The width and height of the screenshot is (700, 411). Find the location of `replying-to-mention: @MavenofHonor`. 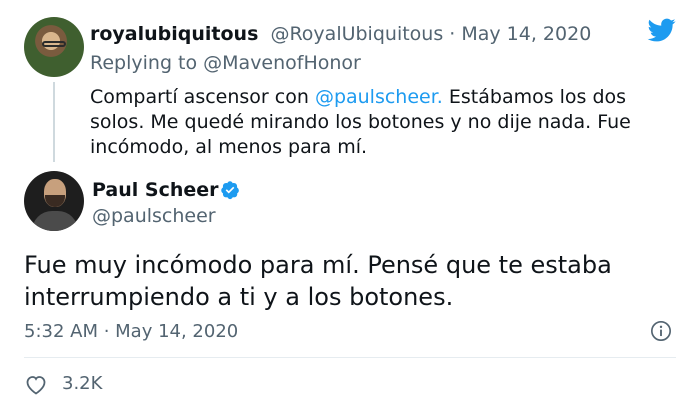

replying-to-mention: @MavenofHonor is located at coordinates (282, 63).